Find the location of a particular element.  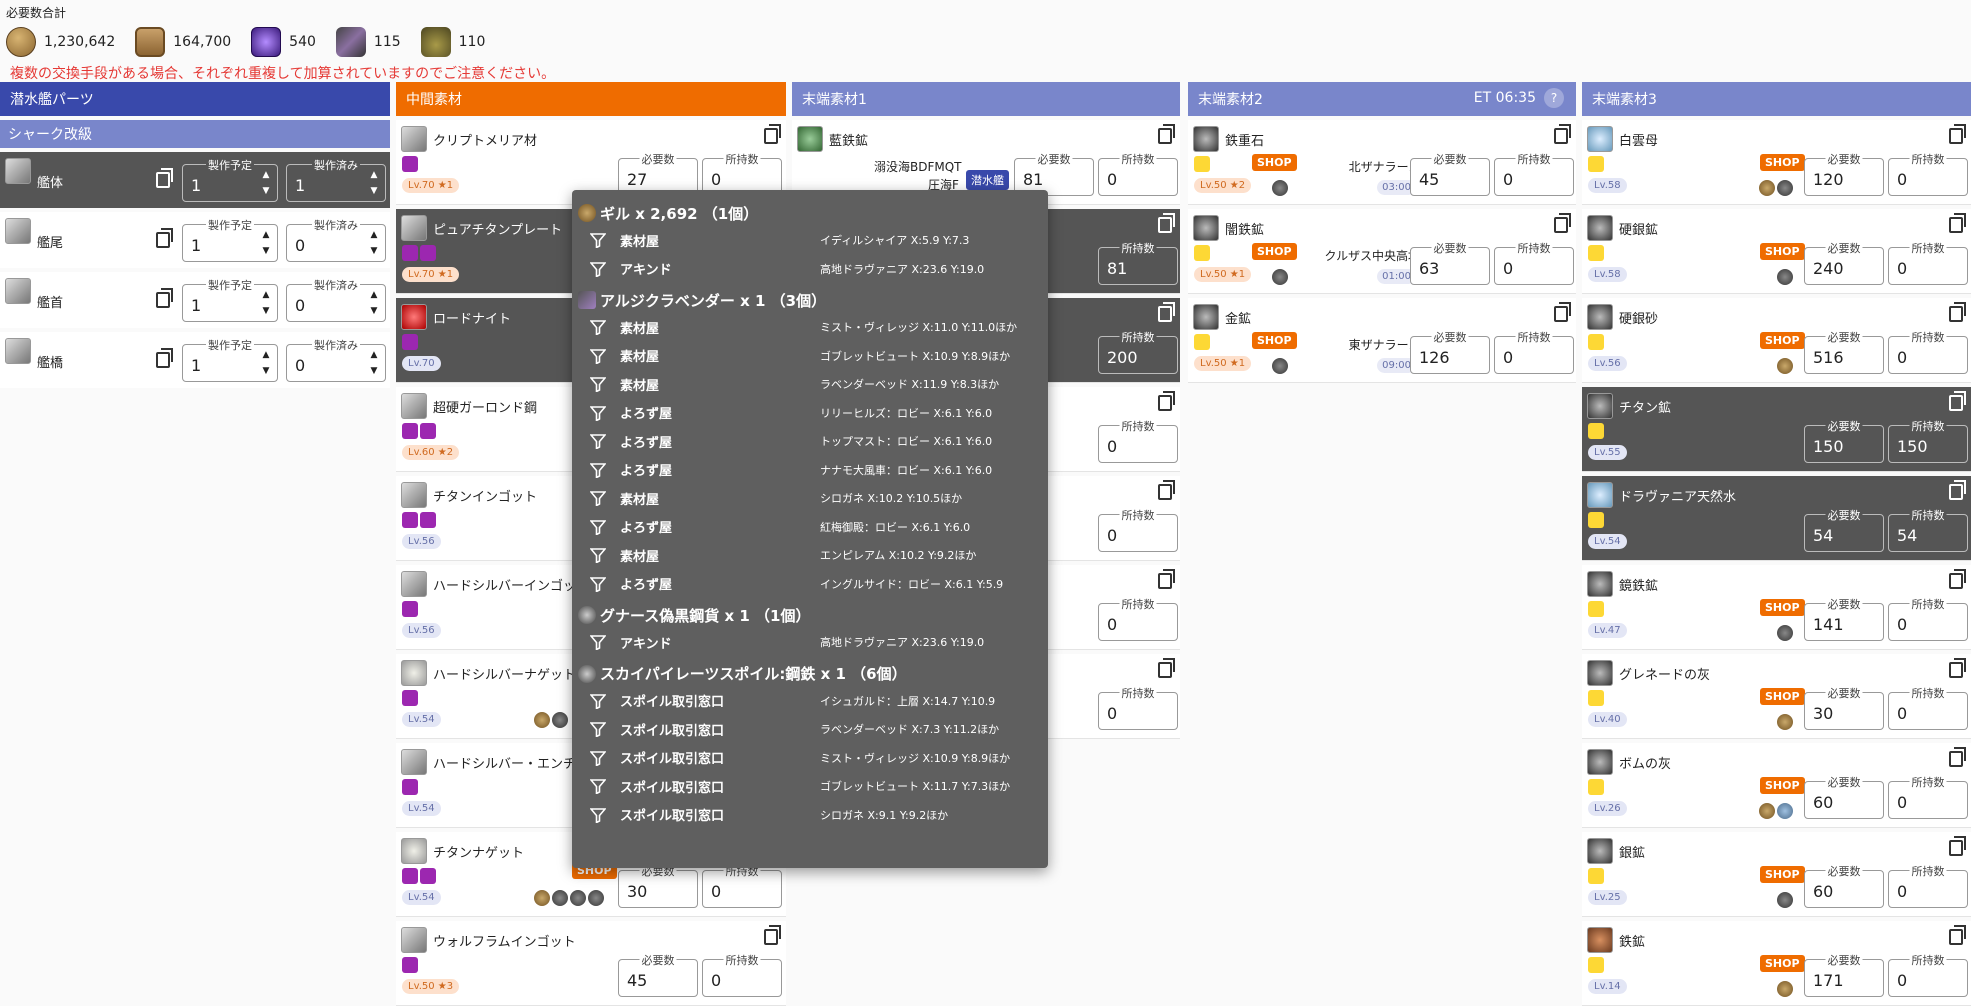

number-field: 必要数 120 is located at coordinates (1844, 173).